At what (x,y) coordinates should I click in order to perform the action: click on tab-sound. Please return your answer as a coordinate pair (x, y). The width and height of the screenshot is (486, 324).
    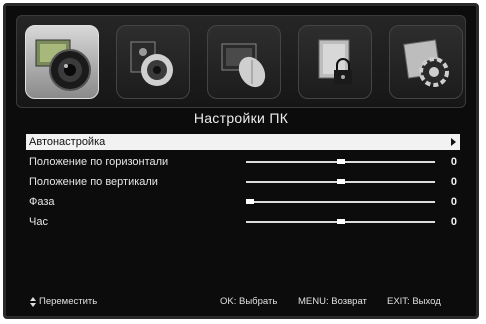
    Looking at the image, I should click on (153, 62).